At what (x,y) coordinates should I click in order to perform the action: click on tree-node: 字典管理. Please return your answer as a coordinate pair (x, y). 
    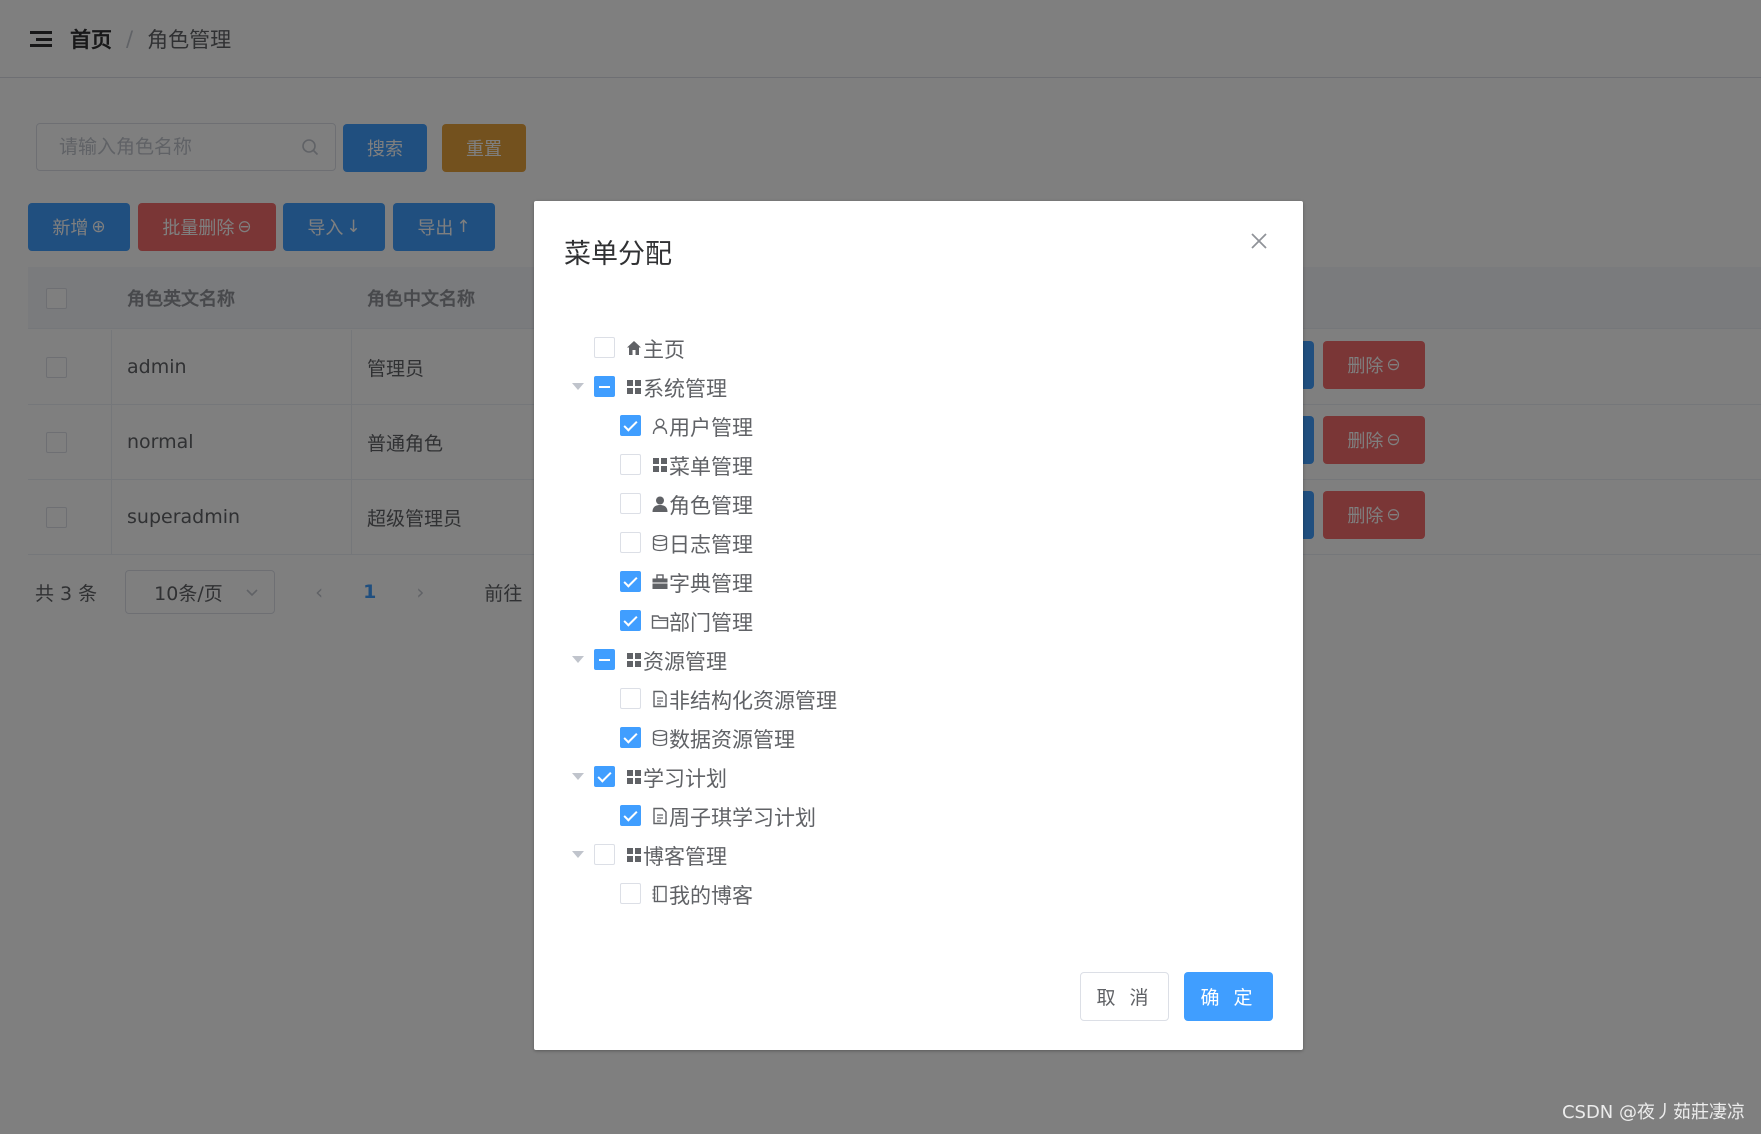
    Looking at the image, I should click on (918, 581).